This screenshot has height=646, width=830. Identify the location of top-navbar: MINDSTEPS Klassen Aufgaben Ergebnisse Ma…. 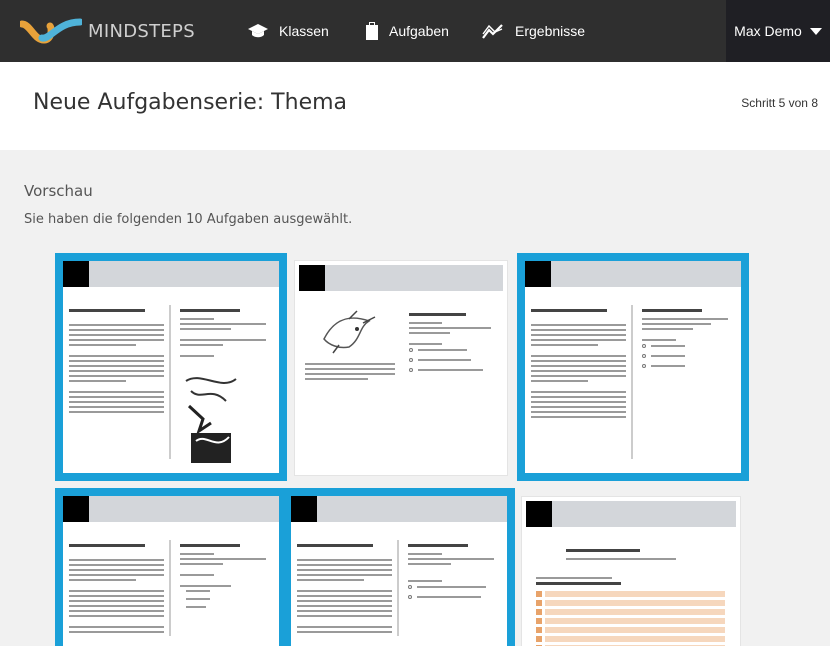
(415, 31).